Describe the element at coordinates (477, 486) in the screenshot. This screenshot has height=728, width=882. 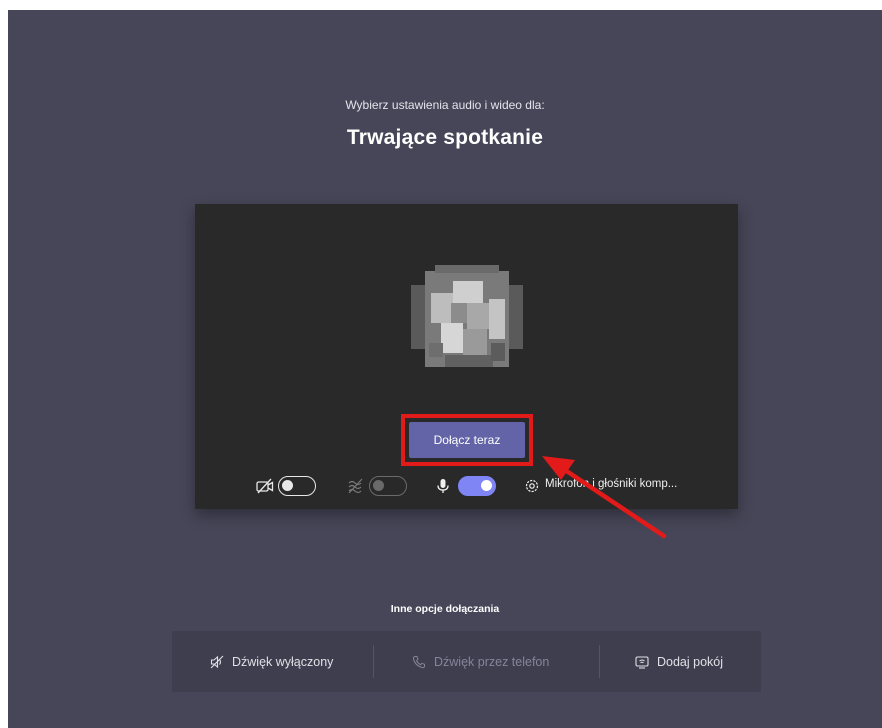
I see `microphone-toggle` at that location.